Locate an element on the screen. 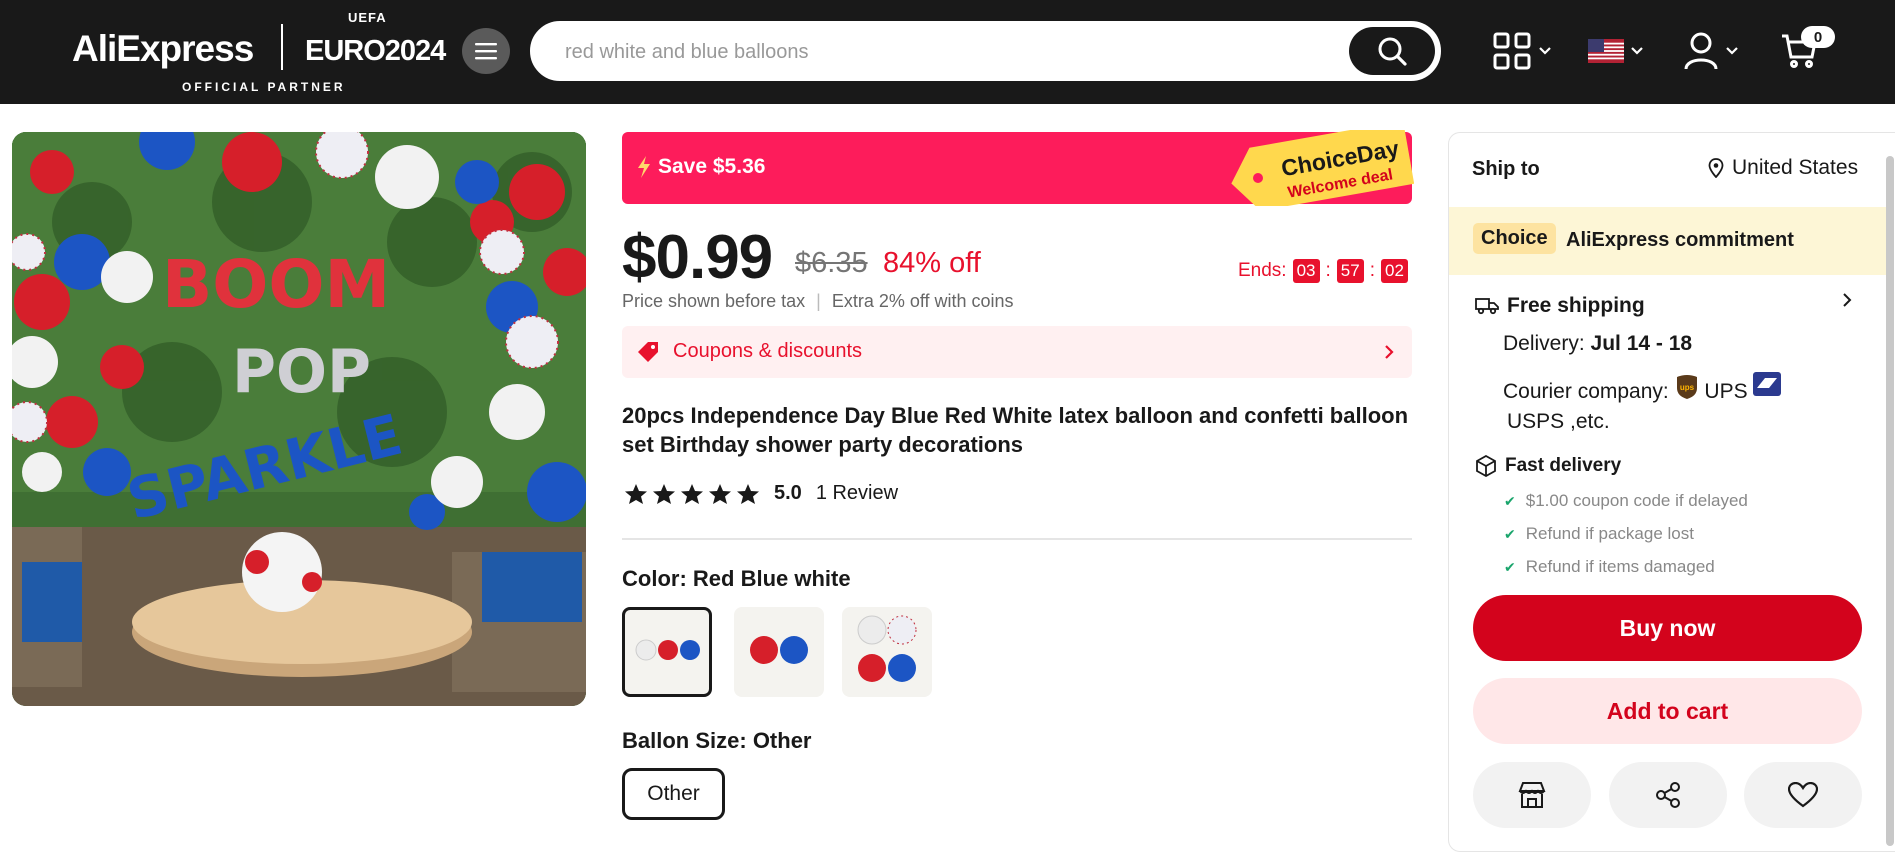 This screenshot has height=863, width=1895. color-label: Color: Red Blue white is located at coordinates (736, 579).